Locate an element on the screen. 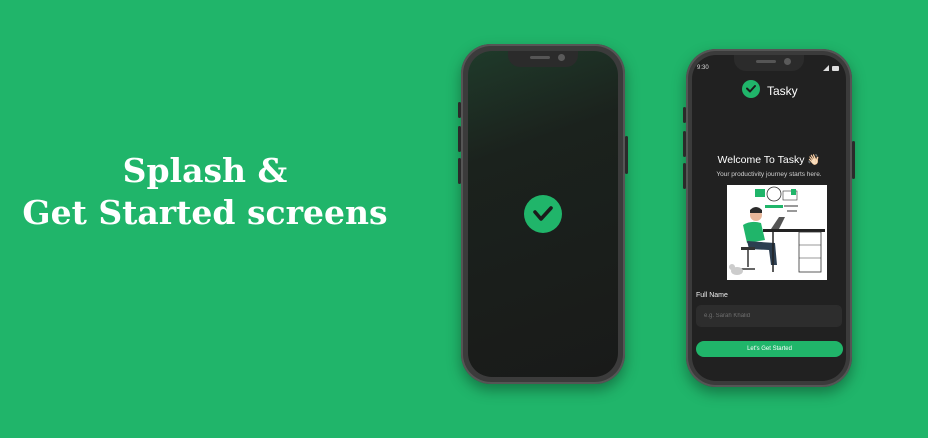  app-name: Tasky is located at coordinates (782, 91).